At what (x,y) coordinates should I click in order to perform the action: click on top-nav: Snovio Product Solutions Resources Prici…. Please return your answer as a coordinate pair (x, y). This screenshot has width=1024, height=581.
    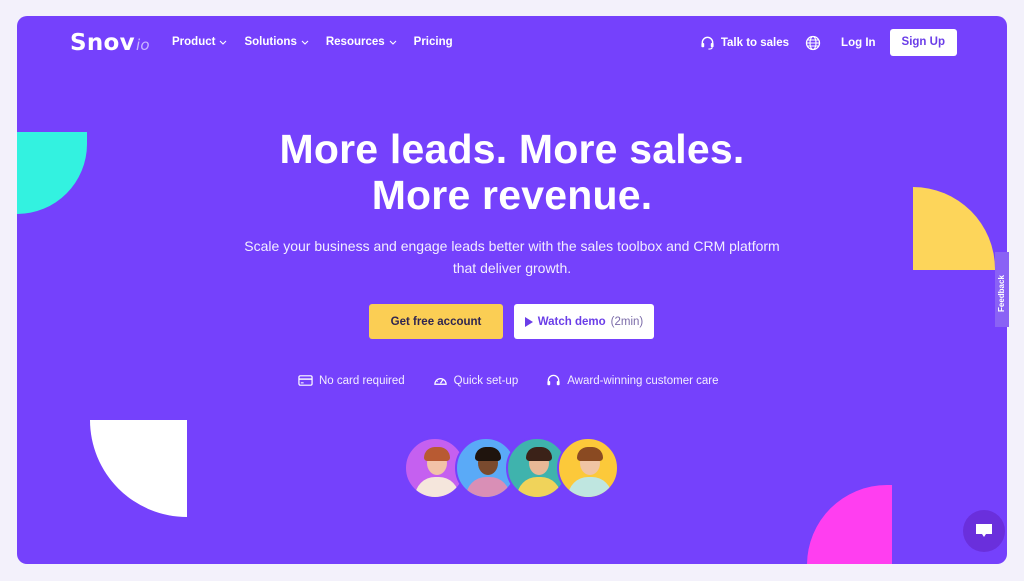
    Looking at the image, I should click on (512, 43).